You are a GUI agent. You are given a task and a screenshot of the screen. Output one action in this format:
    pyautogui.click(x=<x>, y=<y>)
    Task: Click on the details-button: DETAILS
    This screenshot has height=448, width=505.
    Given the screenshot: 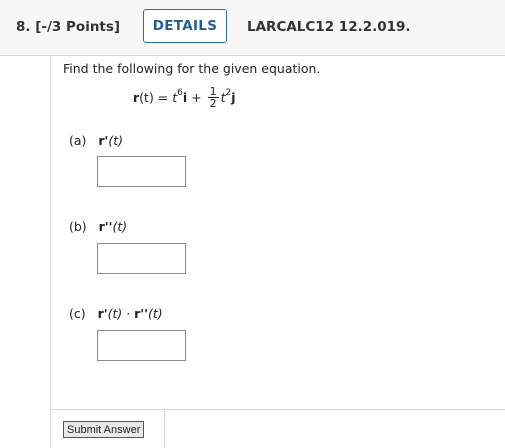 What is the action you would take?
    pyautogui.click(x=185, y=26)
    